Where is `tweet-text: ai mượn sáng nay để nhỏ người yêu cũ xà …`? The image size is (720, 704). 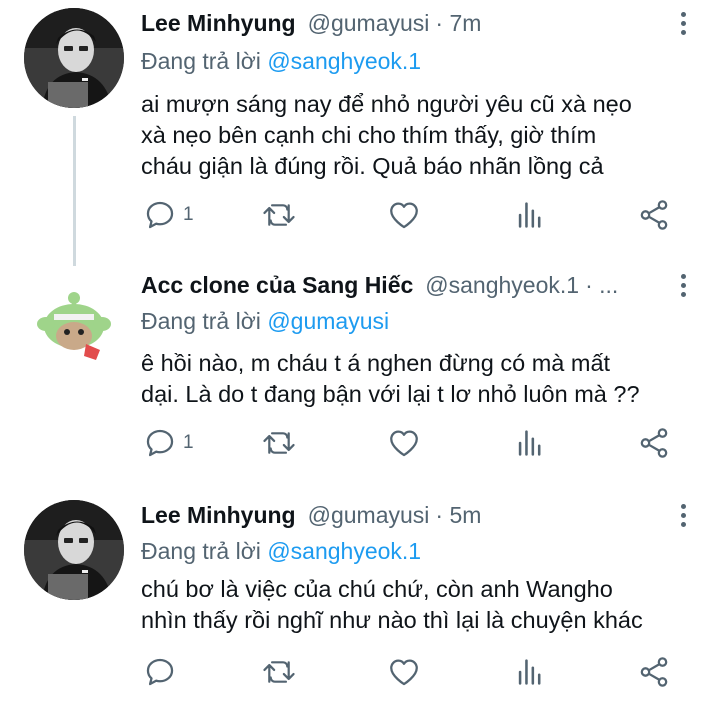
tweet-text: ai mượn sáng nay để nhỏ người yêu cũ xà … is located at coordinates (421, 135).